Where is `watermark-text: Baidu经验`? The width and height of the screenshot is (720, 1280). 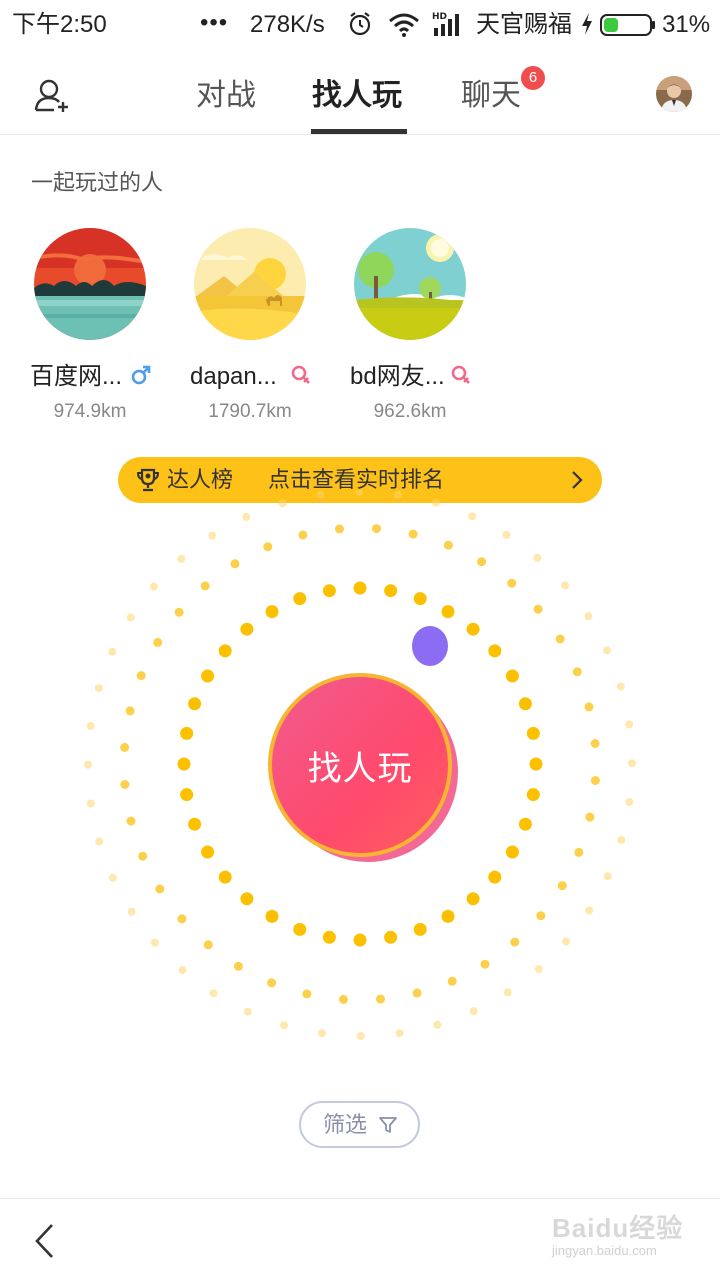
watermark-text: Baidu经验 is located at coordinates (618, 1228).